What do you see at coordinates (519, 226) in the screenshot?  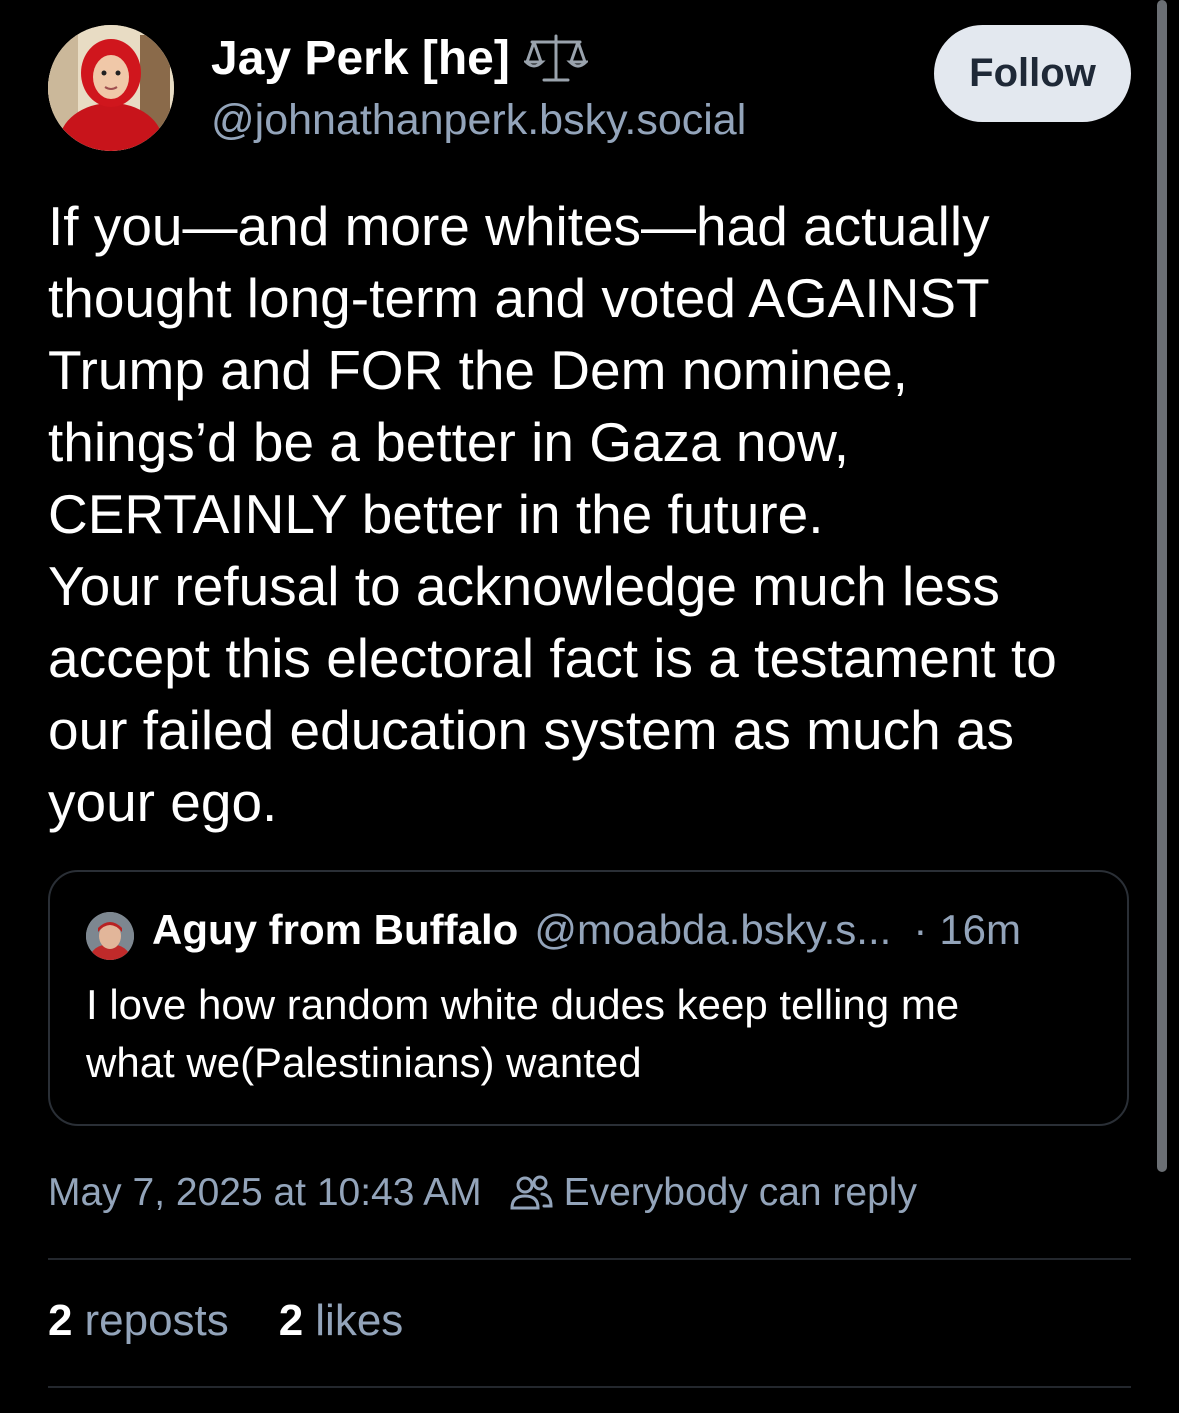 I see `post-text-line: If you—and more whites—had actually` at bounding box center [519, 226].